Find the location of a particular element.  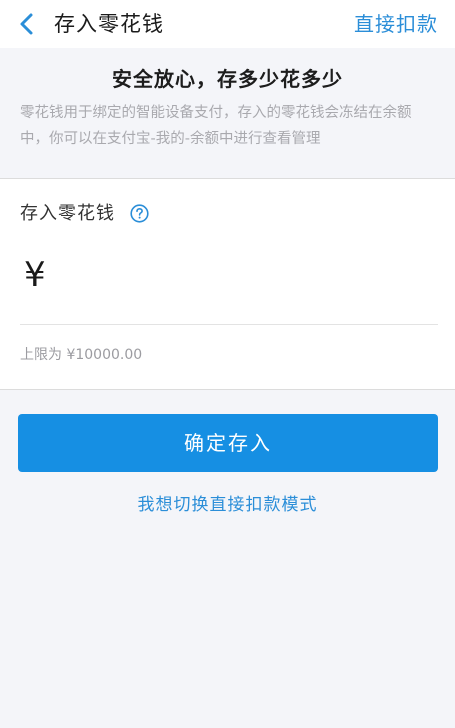

confirm-deposit-button: 确定存入 is located at coordinates (228, 443).